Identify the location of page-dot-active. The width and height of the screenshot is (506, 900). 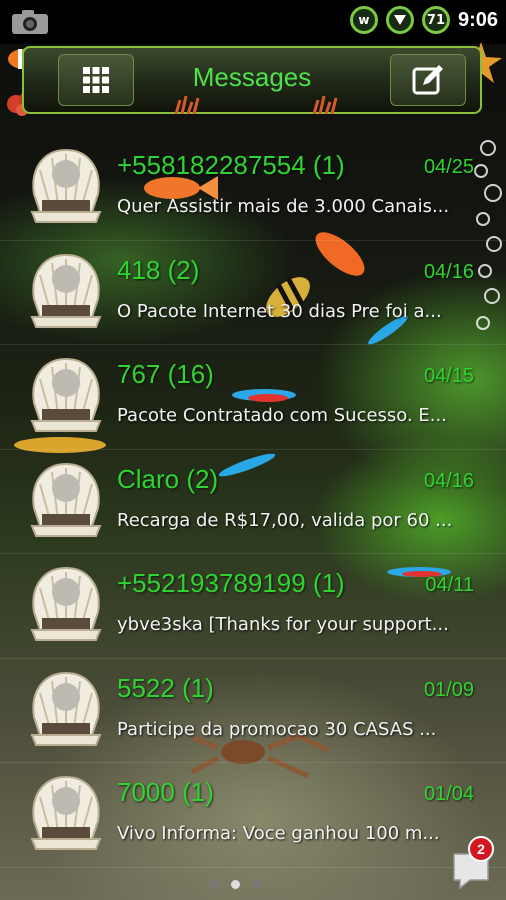
(235, 884).